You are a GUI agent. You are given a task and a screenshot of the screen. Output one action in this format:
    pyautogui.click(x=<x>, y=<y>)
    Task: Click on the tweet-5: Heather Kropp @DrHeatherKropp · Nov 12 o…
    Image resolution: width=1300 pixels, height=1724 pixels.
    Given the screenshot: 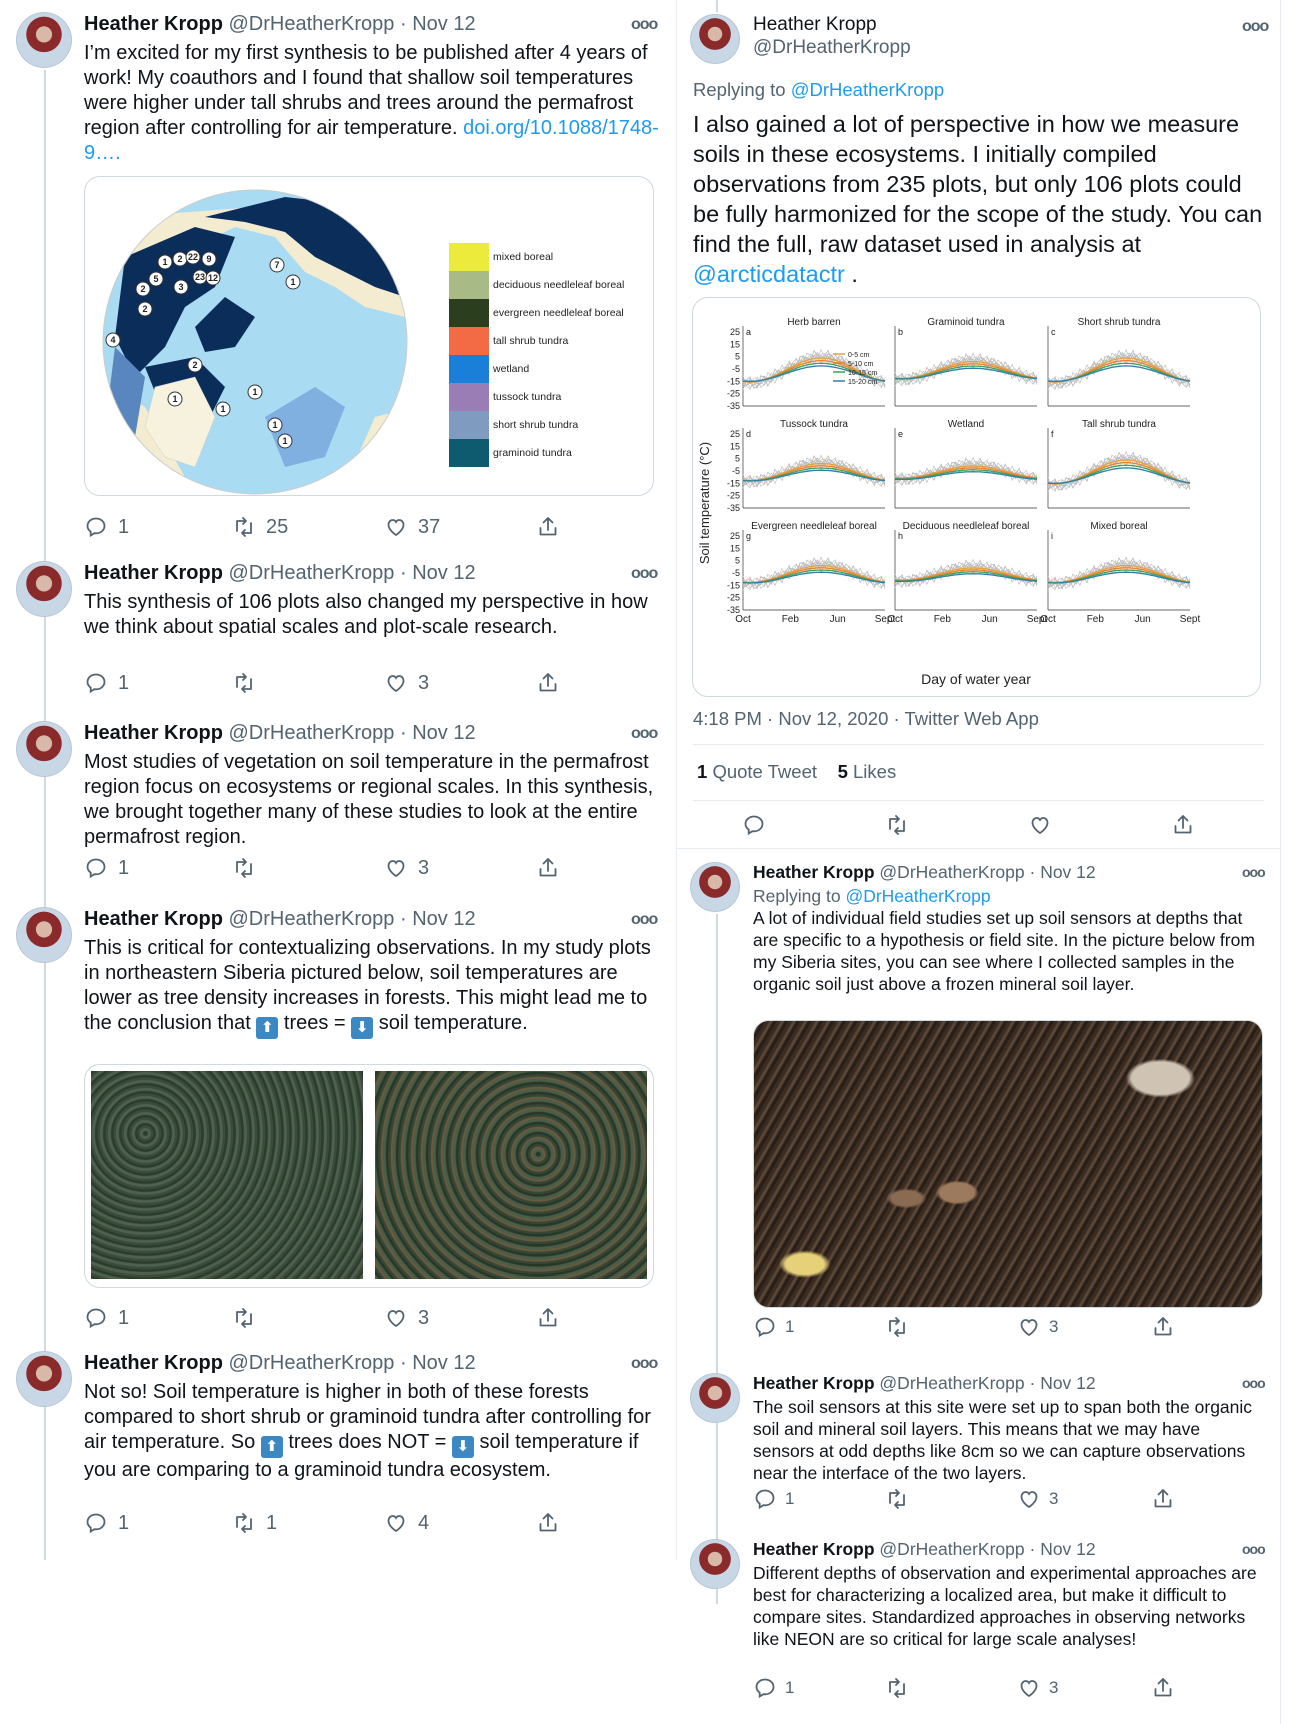 What is the action you would take?
    pyautogui.click(x=338, y=1452)
    